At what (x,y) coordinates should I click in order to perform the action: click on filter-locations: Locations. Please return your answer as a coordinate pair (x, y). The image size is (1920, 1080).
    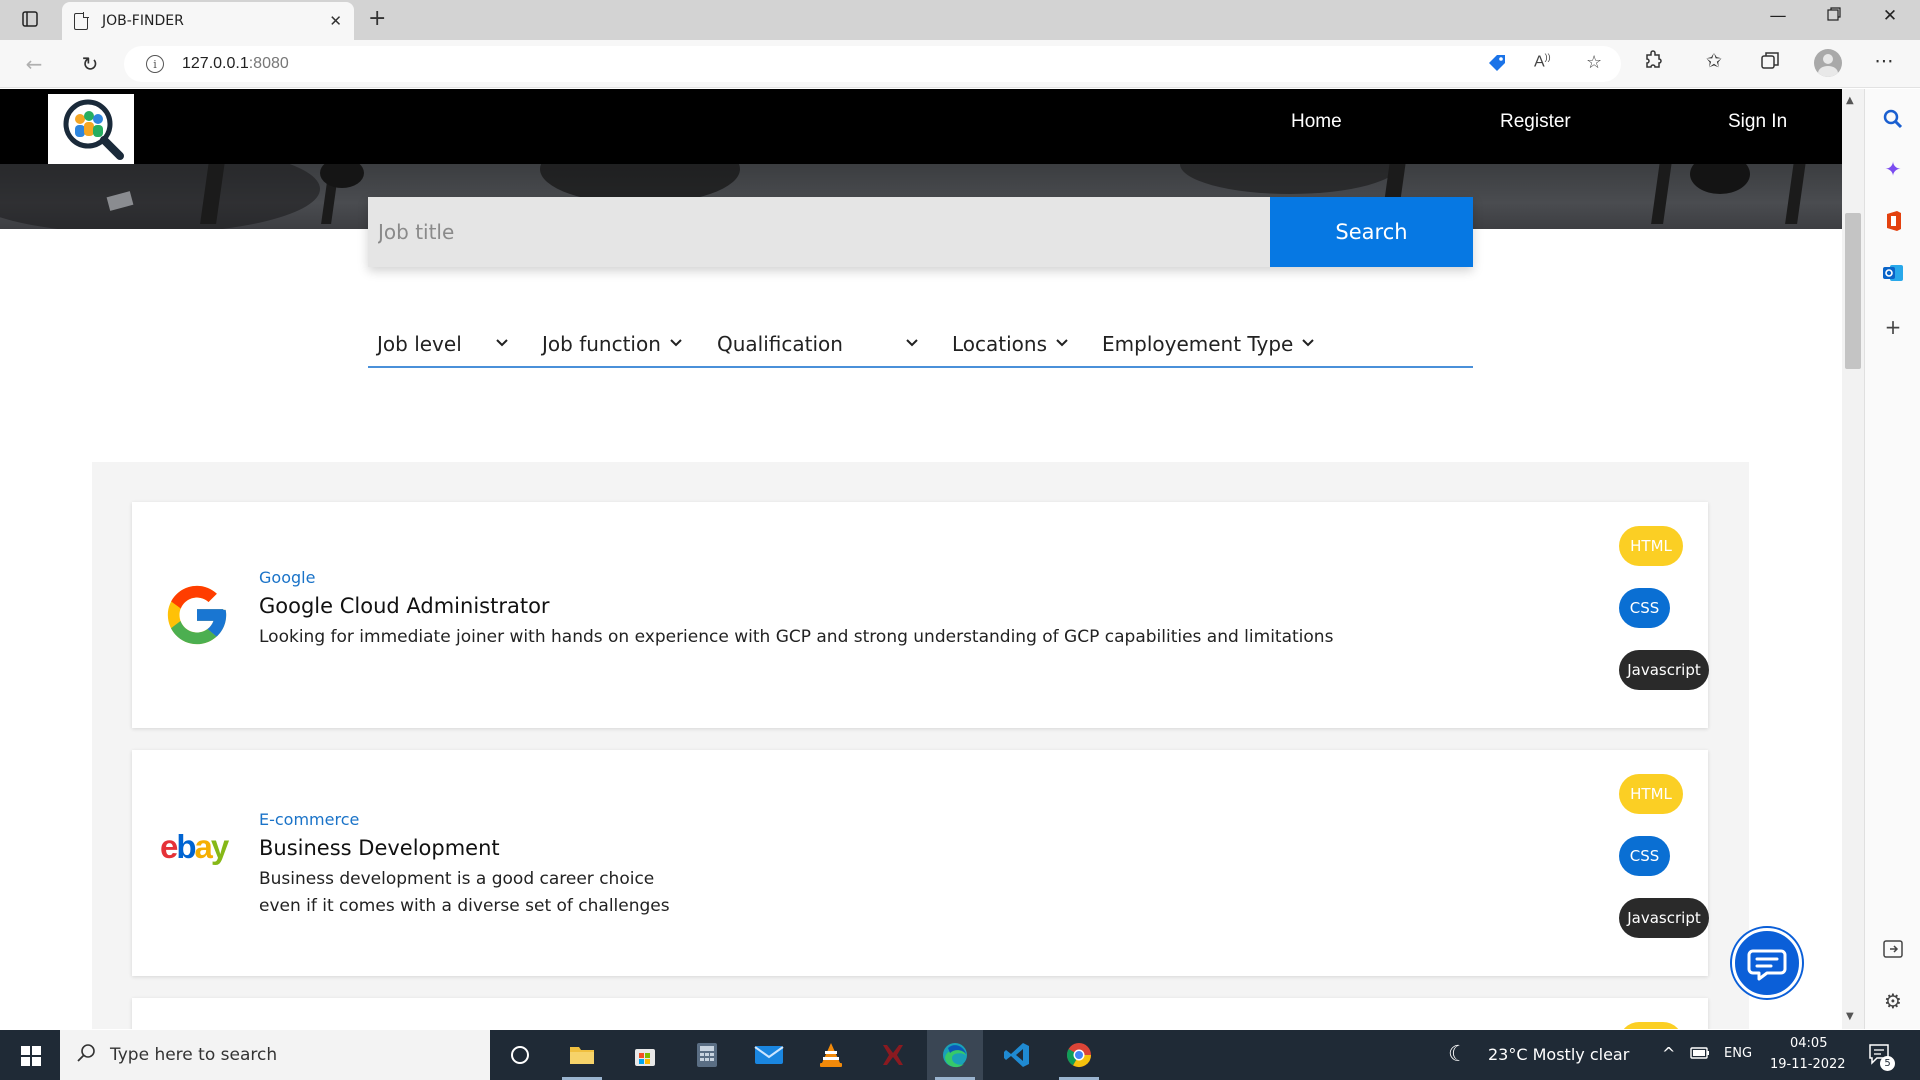
    Looking at the image, I should click on (999, 344).